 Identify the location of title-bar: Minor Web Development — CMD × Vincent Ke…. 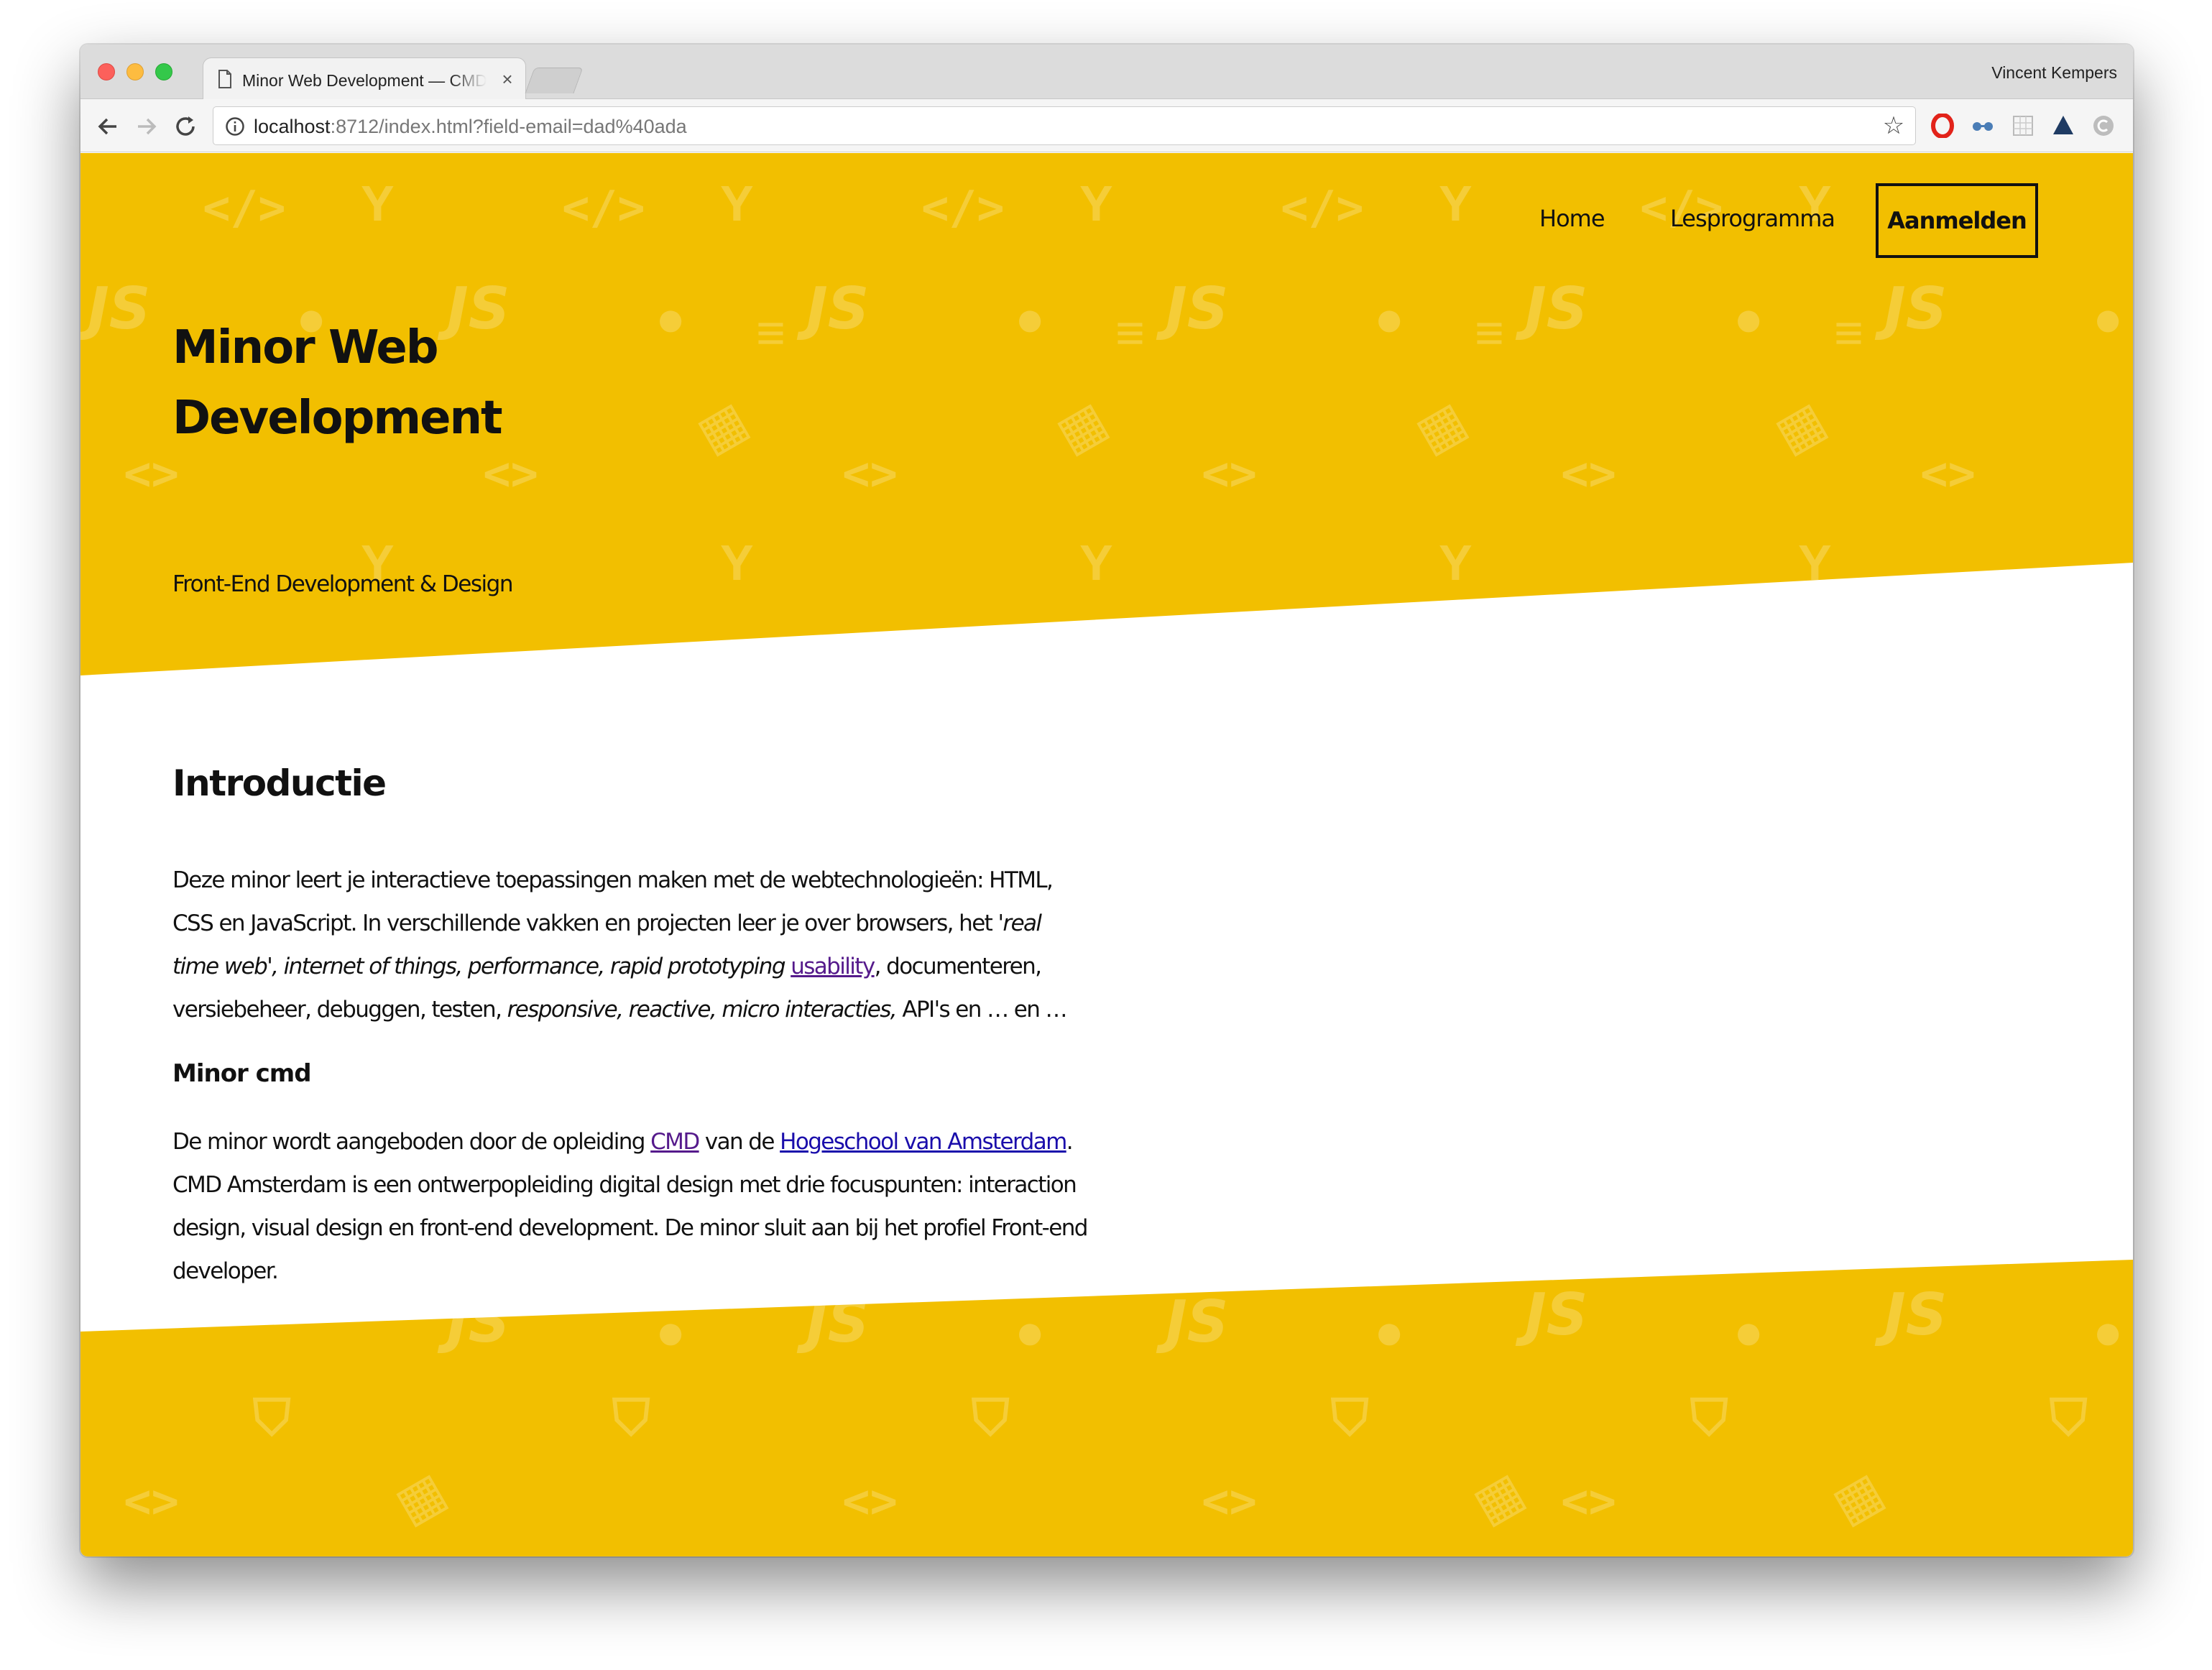
(1106, 73).